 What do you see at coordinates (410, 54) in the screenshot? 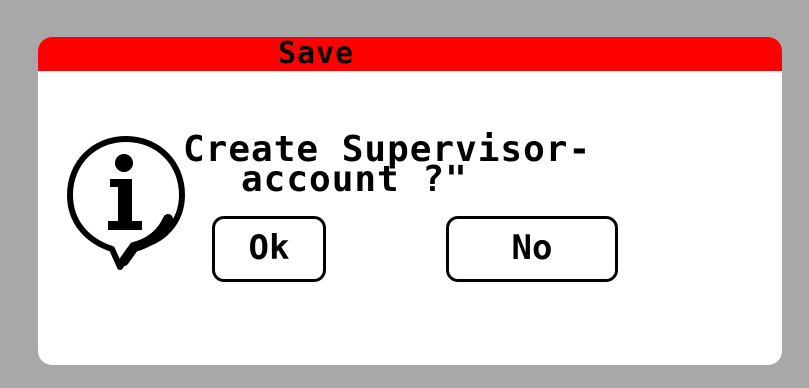
I see `dialog-title-bar: Save` at bounding box center [410, 54].